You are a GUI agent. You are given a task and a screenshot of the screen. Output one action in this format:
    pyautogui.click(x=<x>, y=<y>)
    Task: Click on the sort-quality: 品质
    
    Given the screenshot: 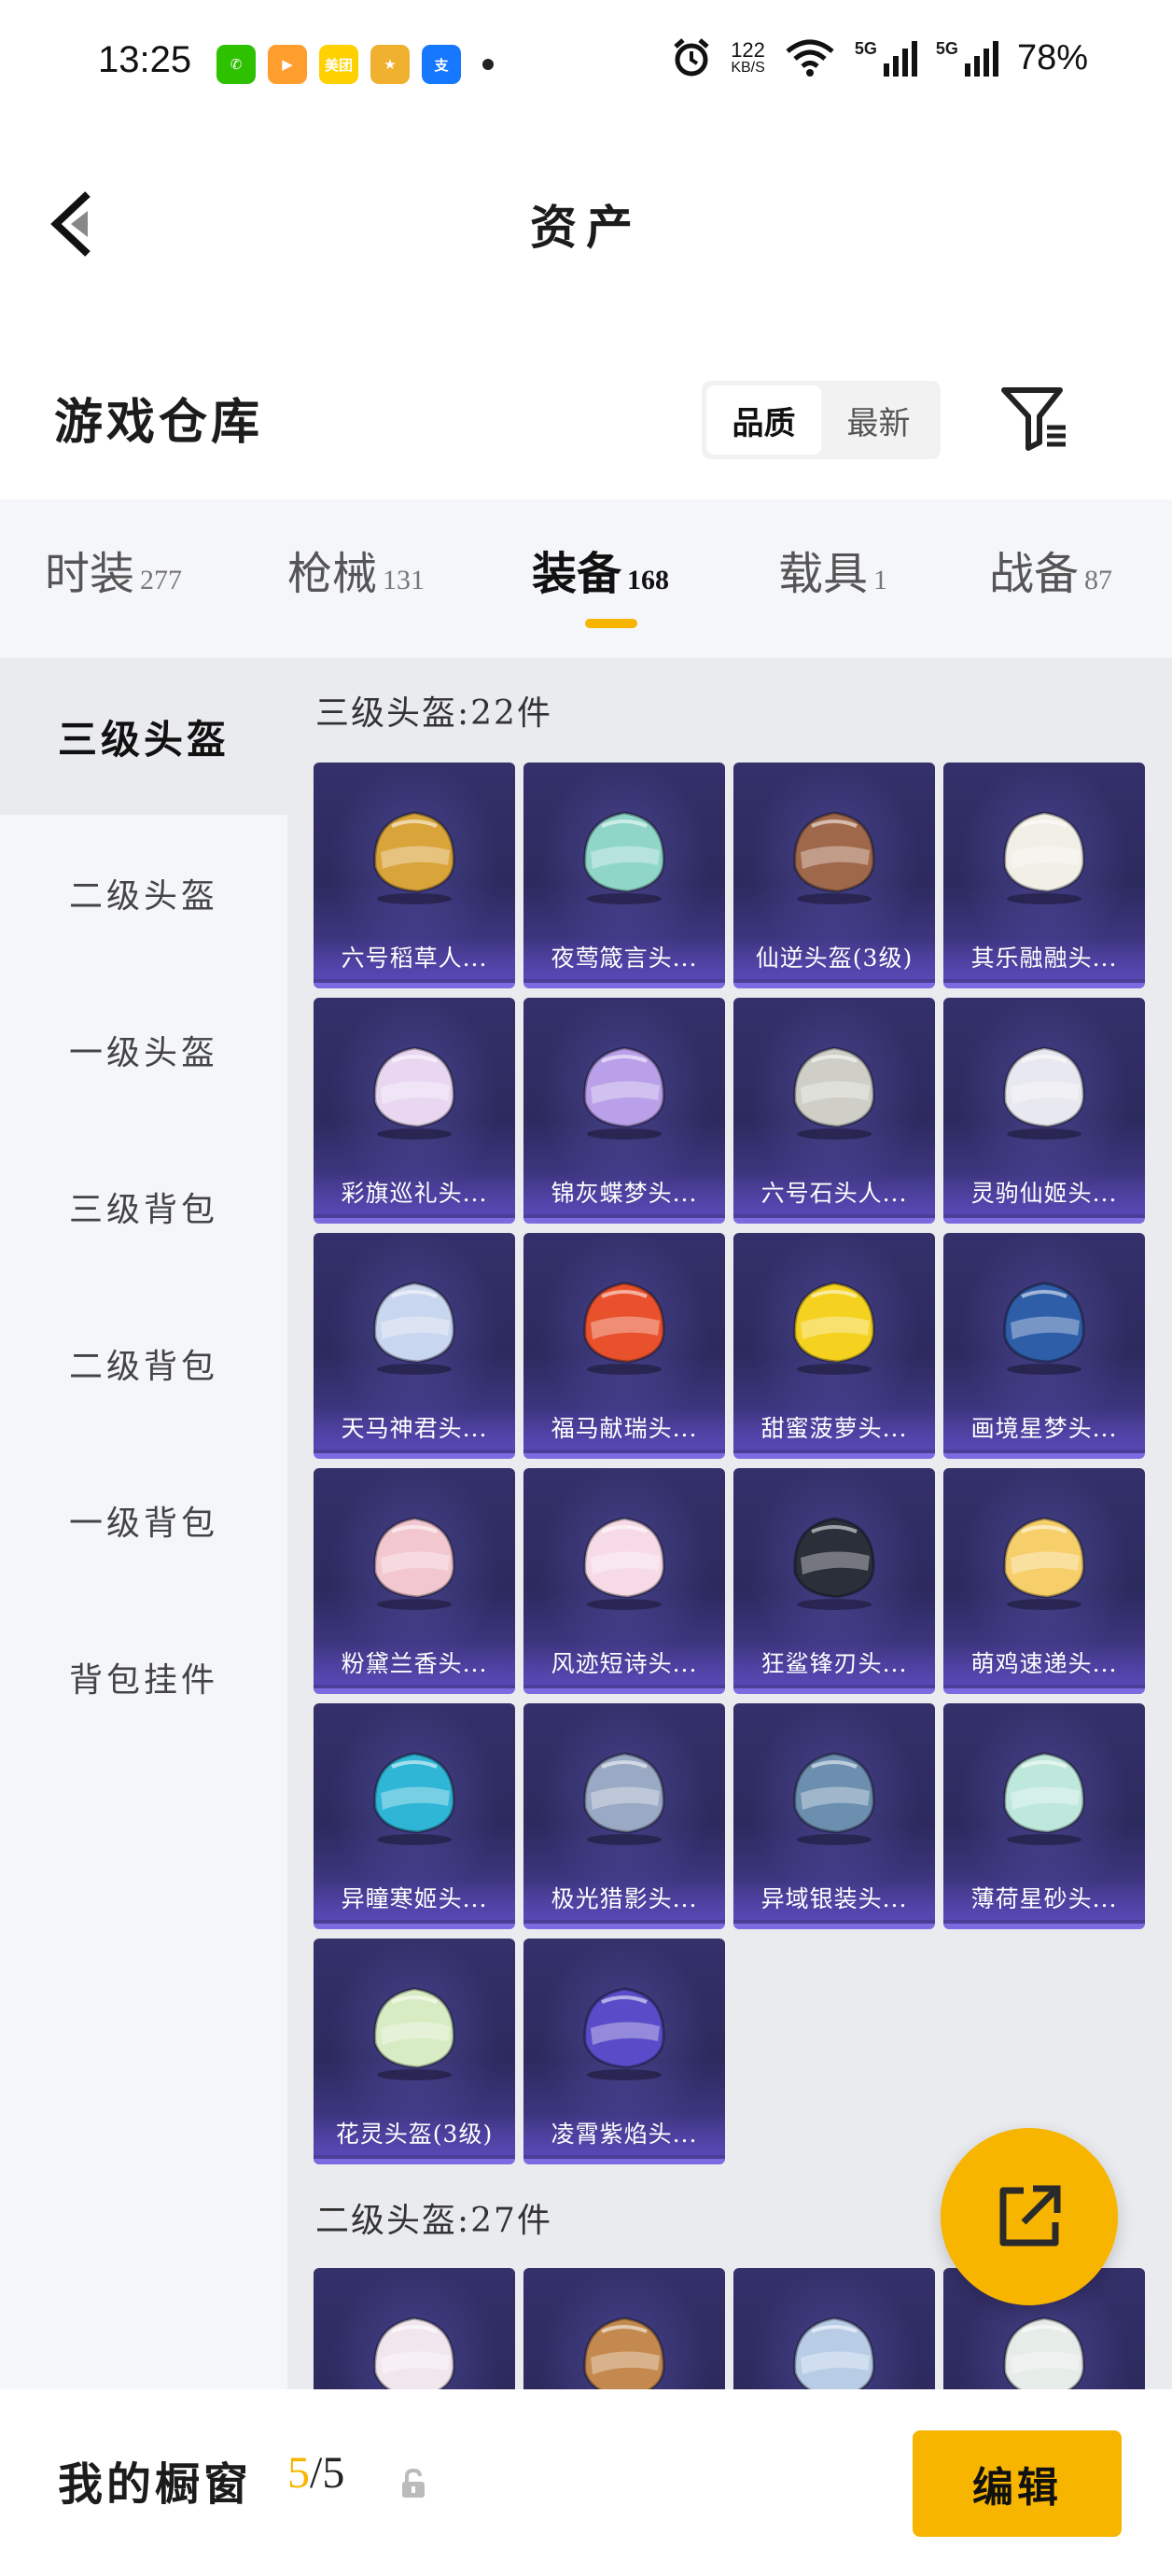 What is the action you would take?
    pyautogui.click(x=763, y=420)
    